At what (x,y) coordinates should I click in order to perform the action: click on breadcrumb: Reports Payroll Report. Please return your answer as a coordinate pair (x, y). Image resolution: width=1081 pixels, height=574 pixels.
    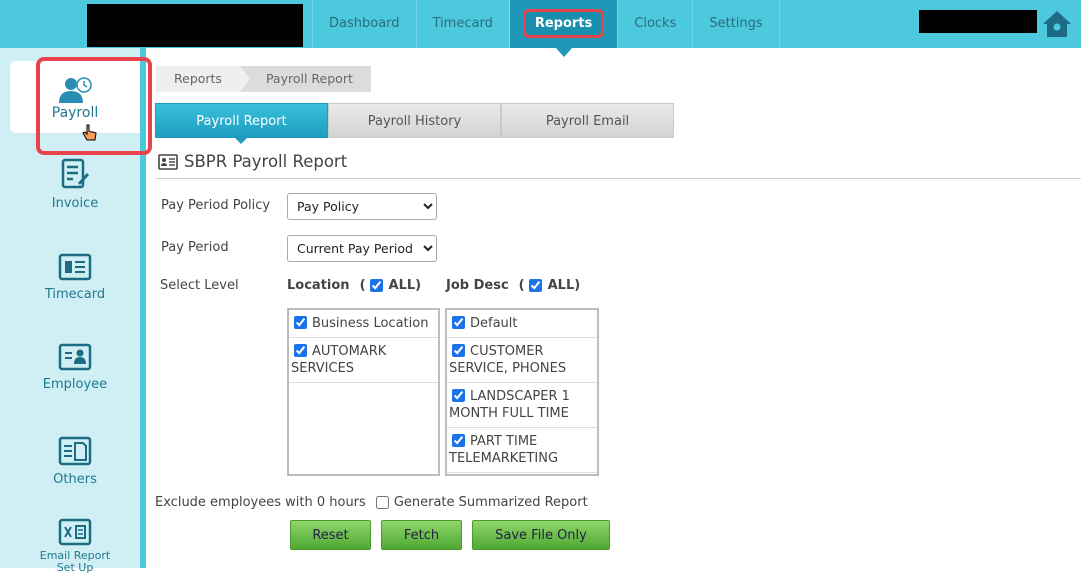
    Looking at the image, I should click on (263, 79).